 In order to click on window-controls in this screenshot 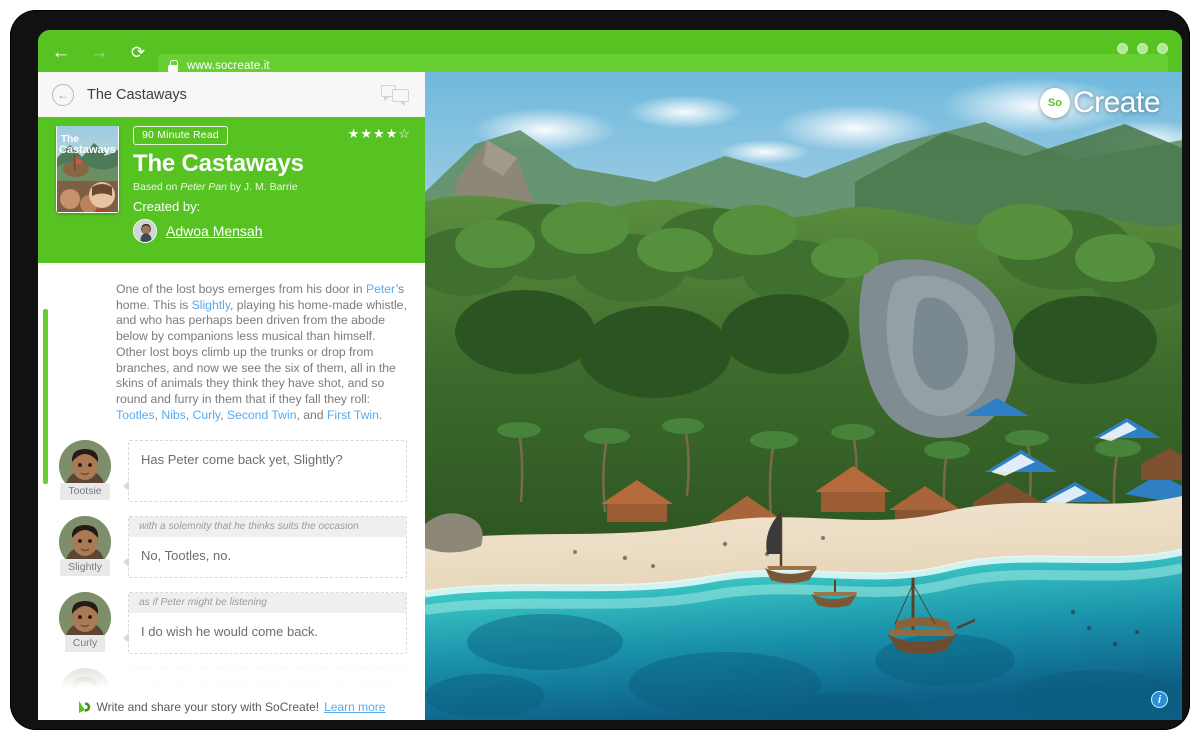, I will do `click(1142, 48)`.